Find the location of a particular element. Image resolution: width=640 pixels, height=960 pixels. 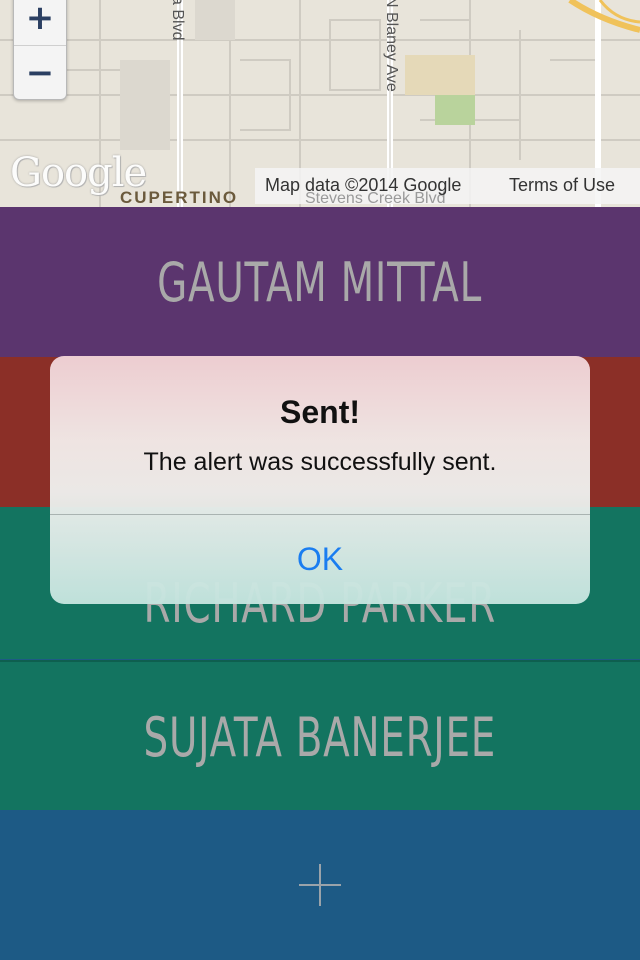

alert-title: Sent! is located at coordinates (320, 412).